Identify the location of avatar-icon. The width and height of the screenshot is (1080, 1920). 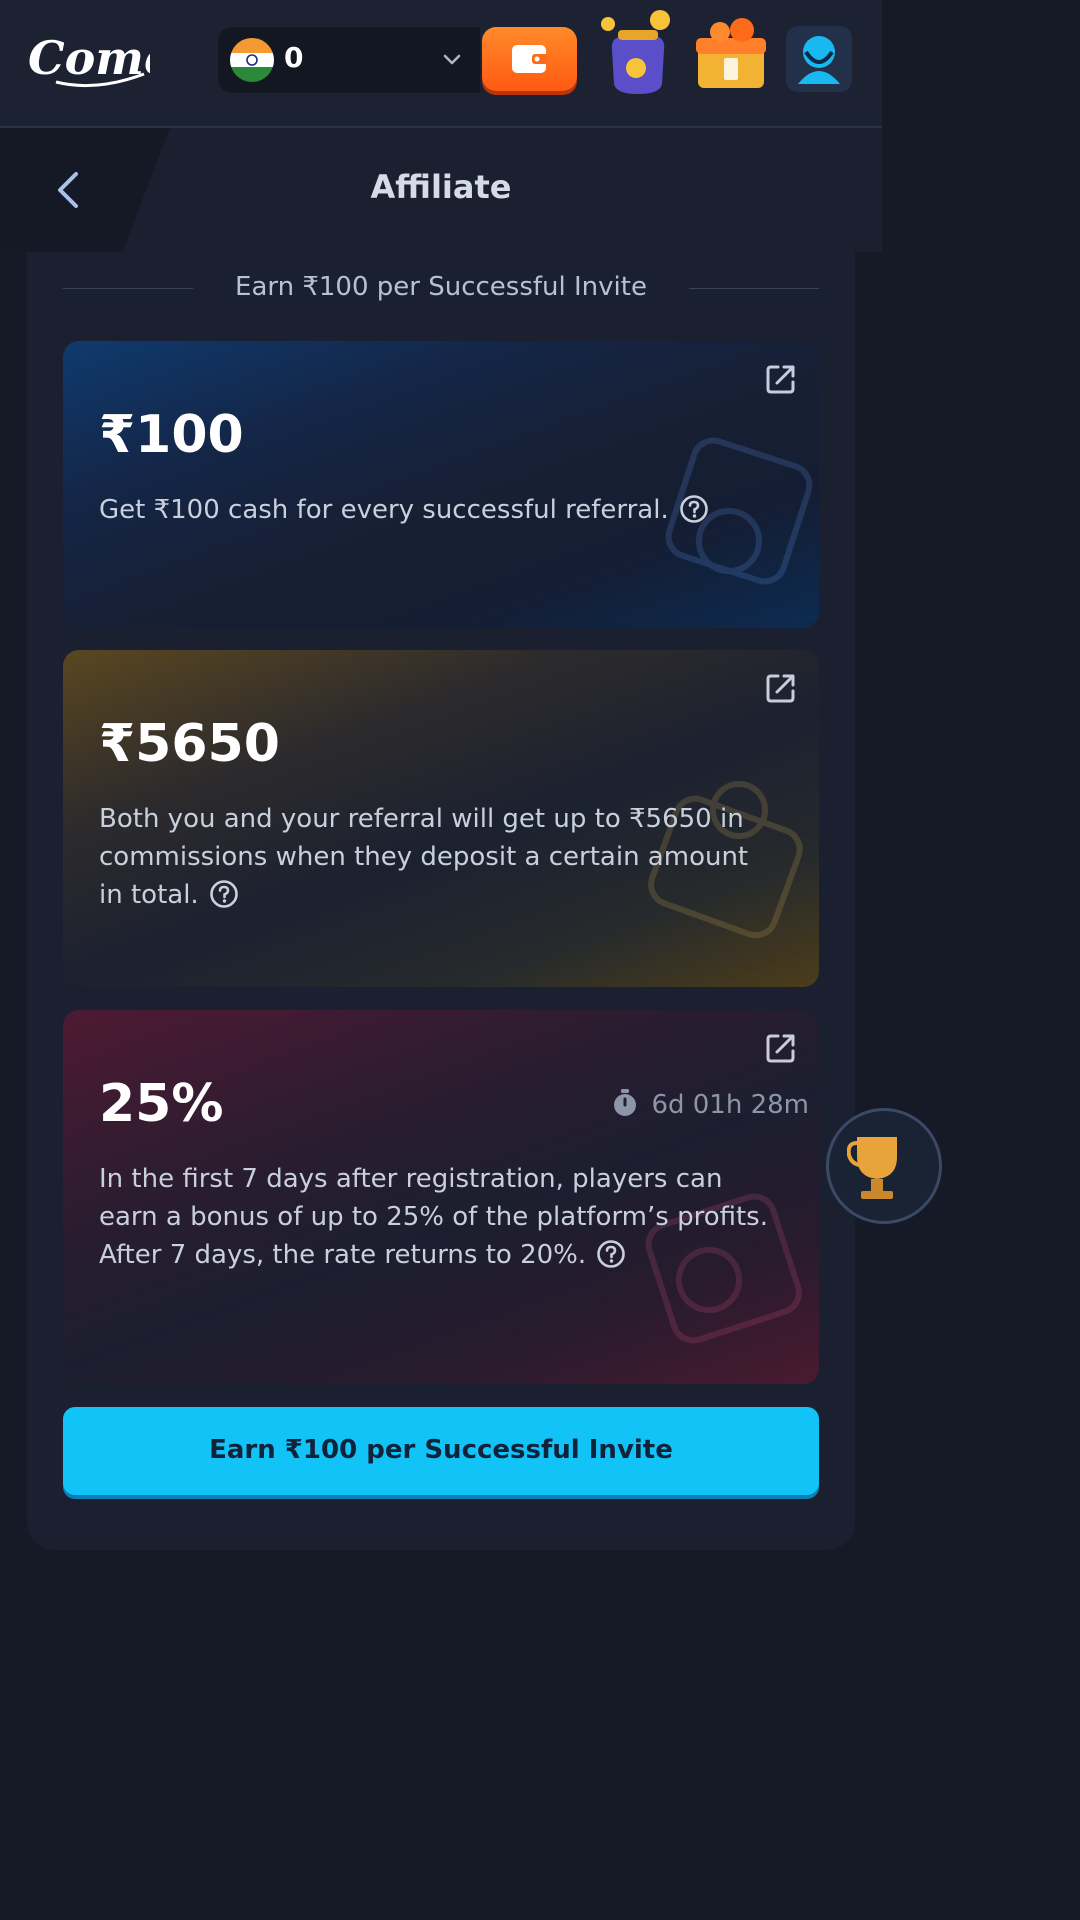
(819, 60).